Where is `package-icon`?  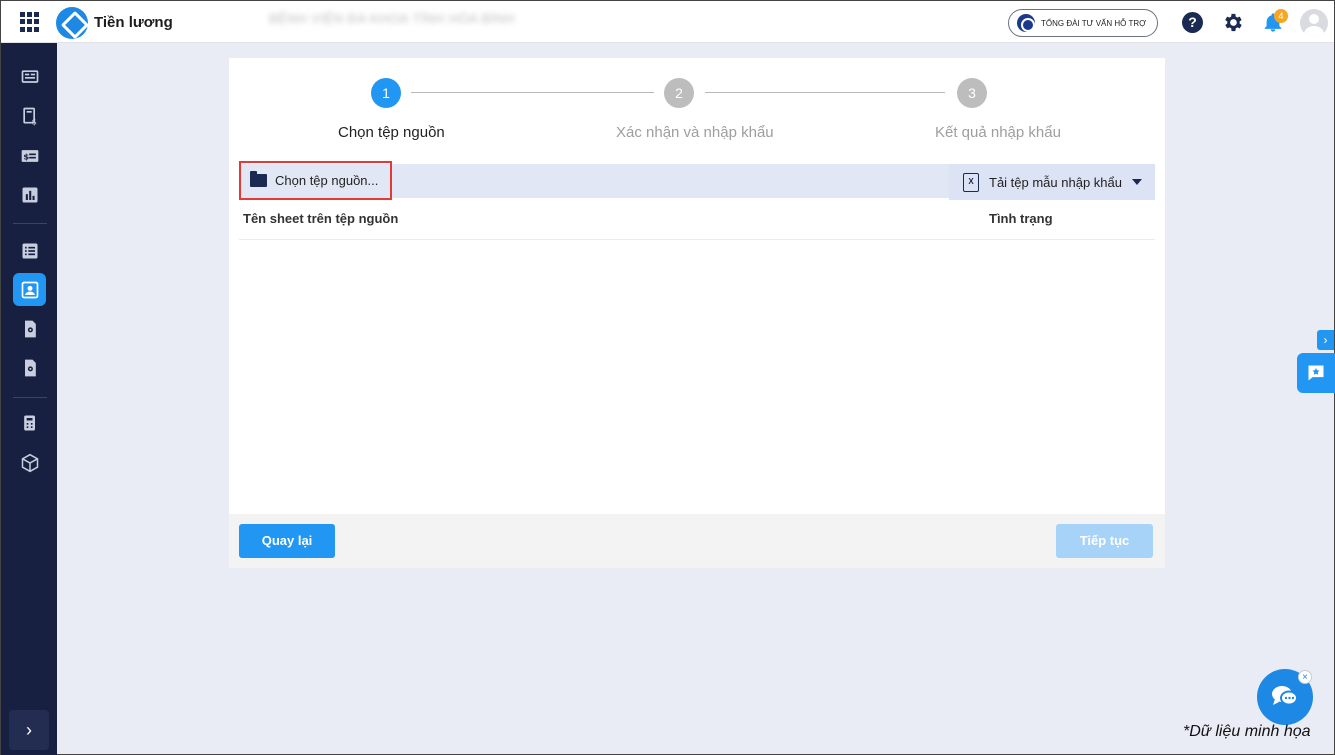
package-icon is located at coordinates (29, 462).